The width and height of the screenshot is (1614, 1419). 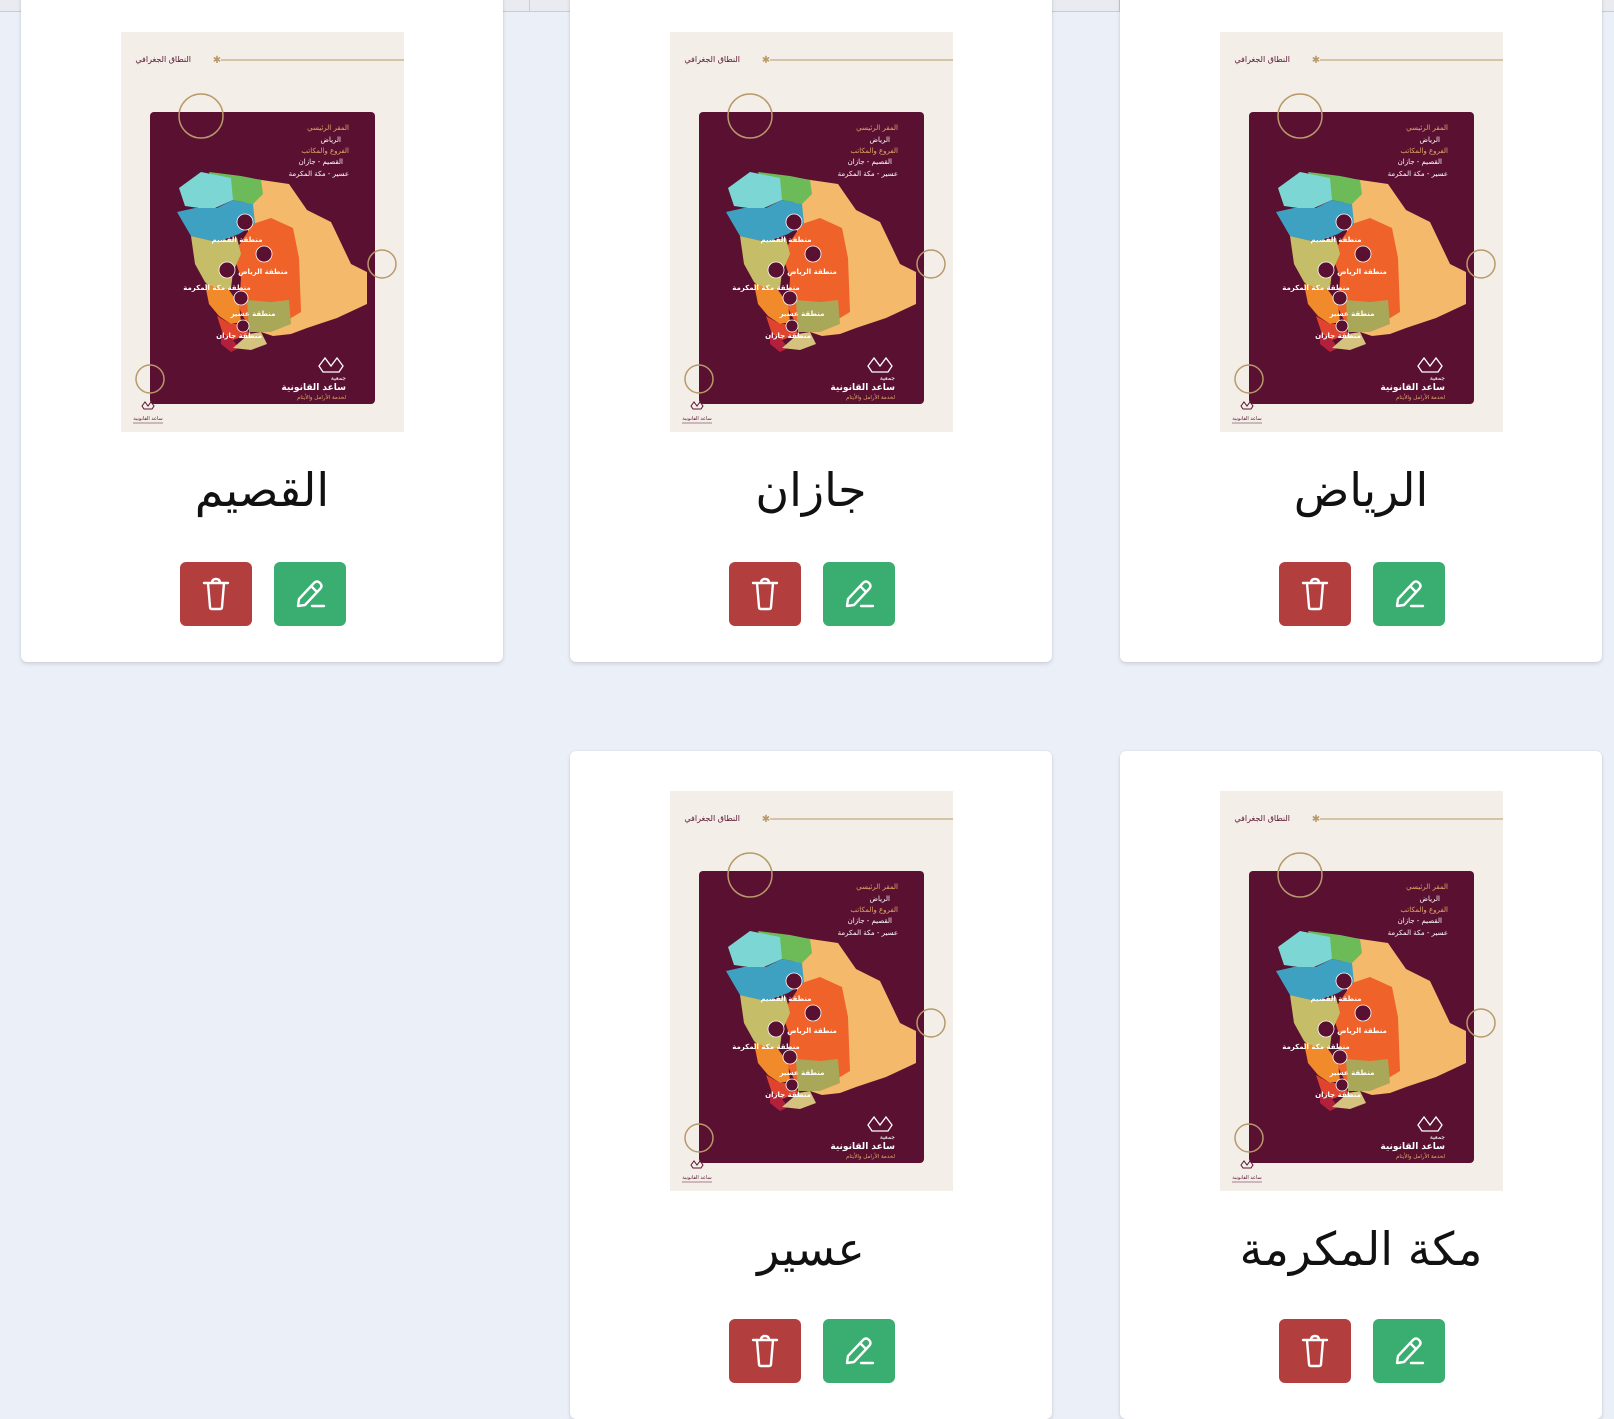 I want to click on card-title: مكة المكرمة, so click(x=1361, y=1249).